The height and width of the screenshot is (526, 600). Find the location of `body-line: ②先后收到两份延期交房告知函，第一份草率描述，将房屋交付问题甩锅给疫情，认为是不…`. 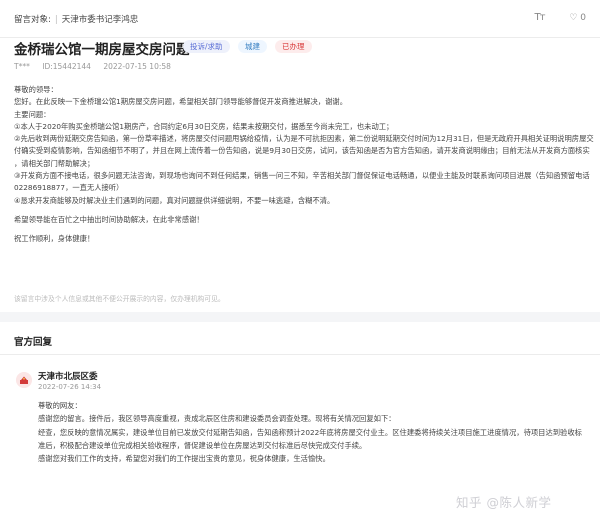

body-line: ②先后收到两份延期交房告知函，第一份草率描述，将房屋交付问题甩锅给疫情，认为是不… is located at coordinates (304, 139).